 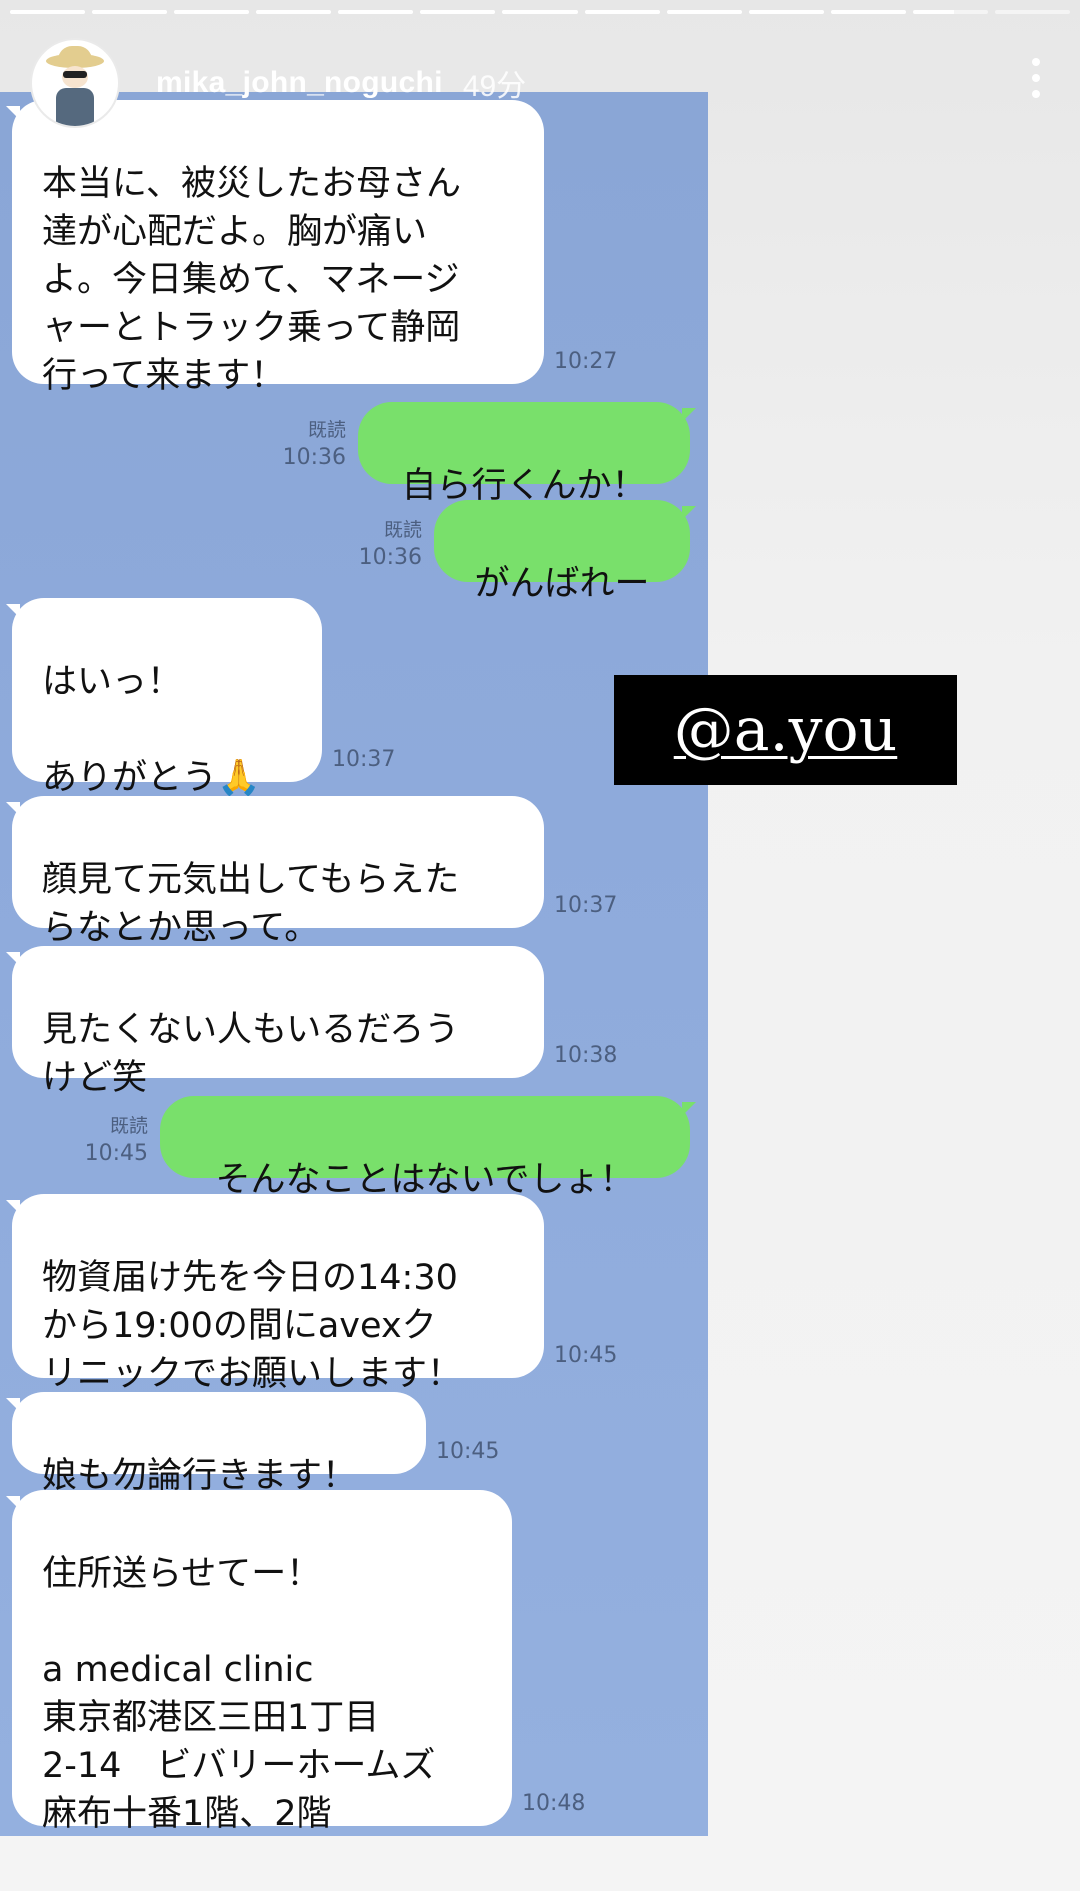 I want to click on time-label: 10:38, so click(x=586, y=1055).